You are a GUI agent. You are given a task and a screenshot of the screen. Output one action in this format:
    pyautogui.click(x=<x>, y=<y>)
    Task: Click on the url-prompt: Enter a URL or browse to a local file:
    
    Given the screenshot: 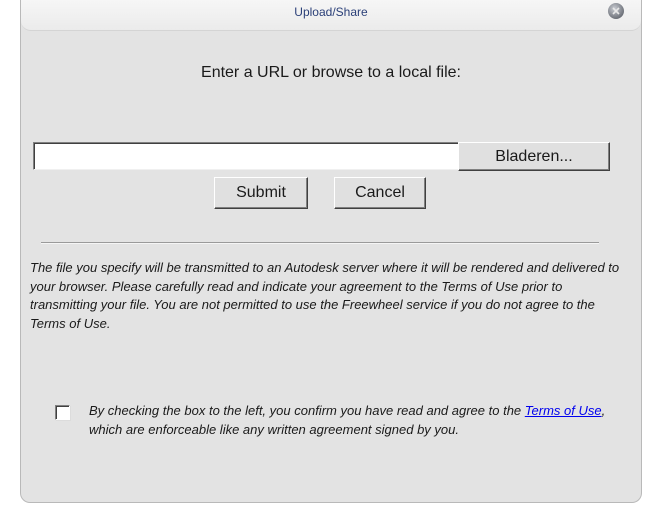 What is the action you would take?
    pyautogui.click(x=331, y=72)
    